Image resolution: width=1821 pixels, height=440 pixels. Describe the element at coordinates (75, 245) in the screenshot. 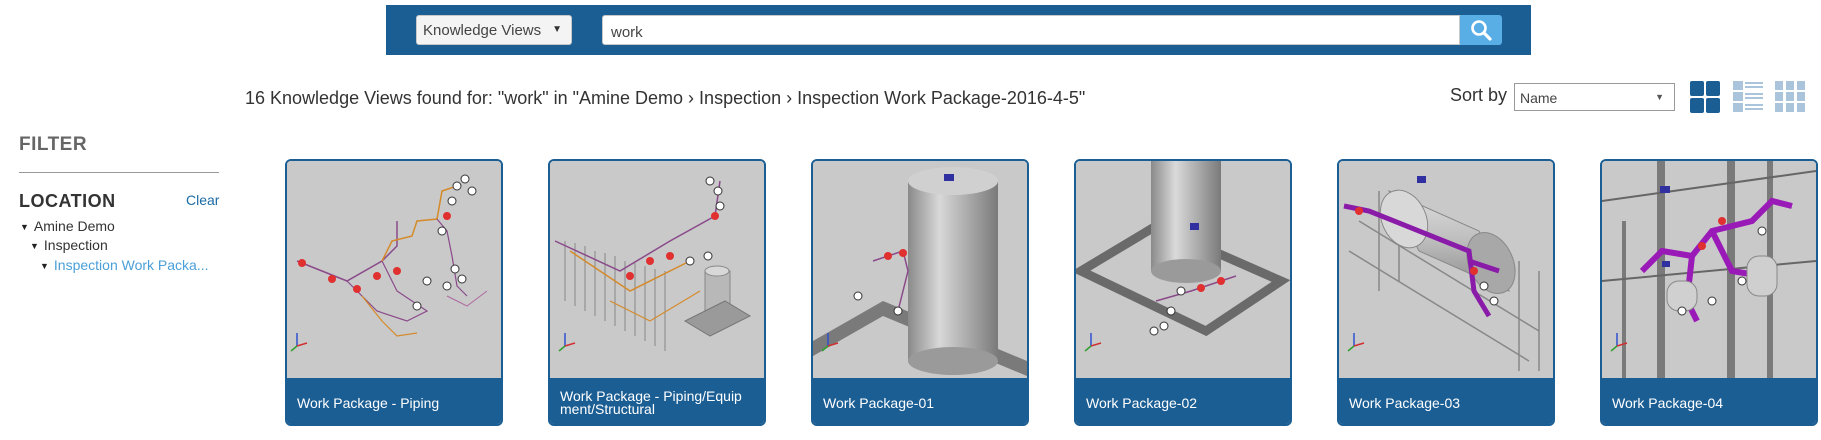

I see `tree-item-label: Inspection` at that location.